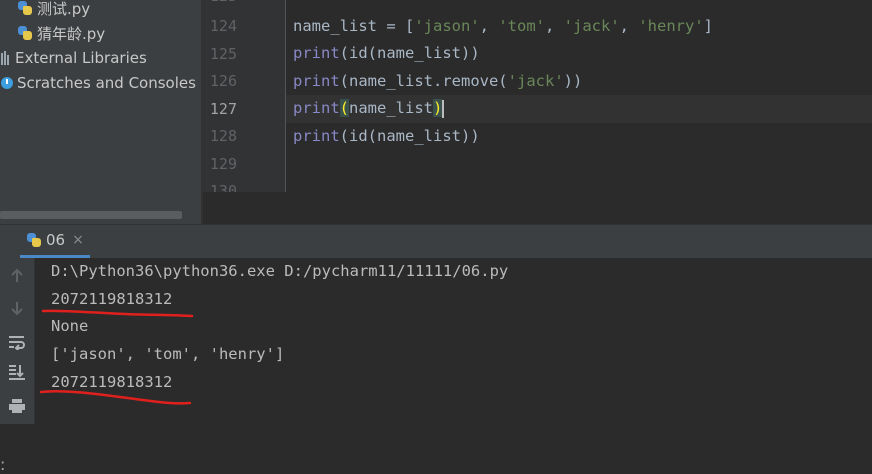 The height and width of the screenshot is (474, 872). I want to click on library-icon, so click(6, 58).